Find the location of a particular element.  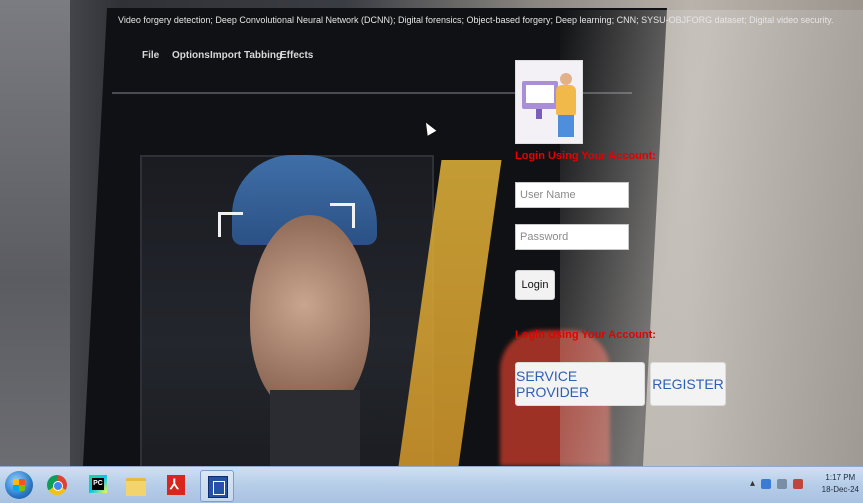

monitor-tray-icon is located at coordinates (782, 483).